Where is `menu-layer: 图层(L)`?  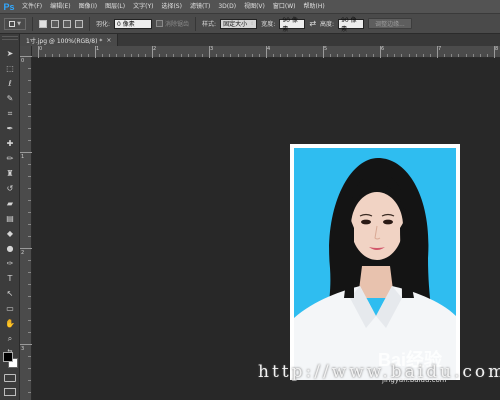
menu-layer: 图层(L) is located at coordinates (115, 7).